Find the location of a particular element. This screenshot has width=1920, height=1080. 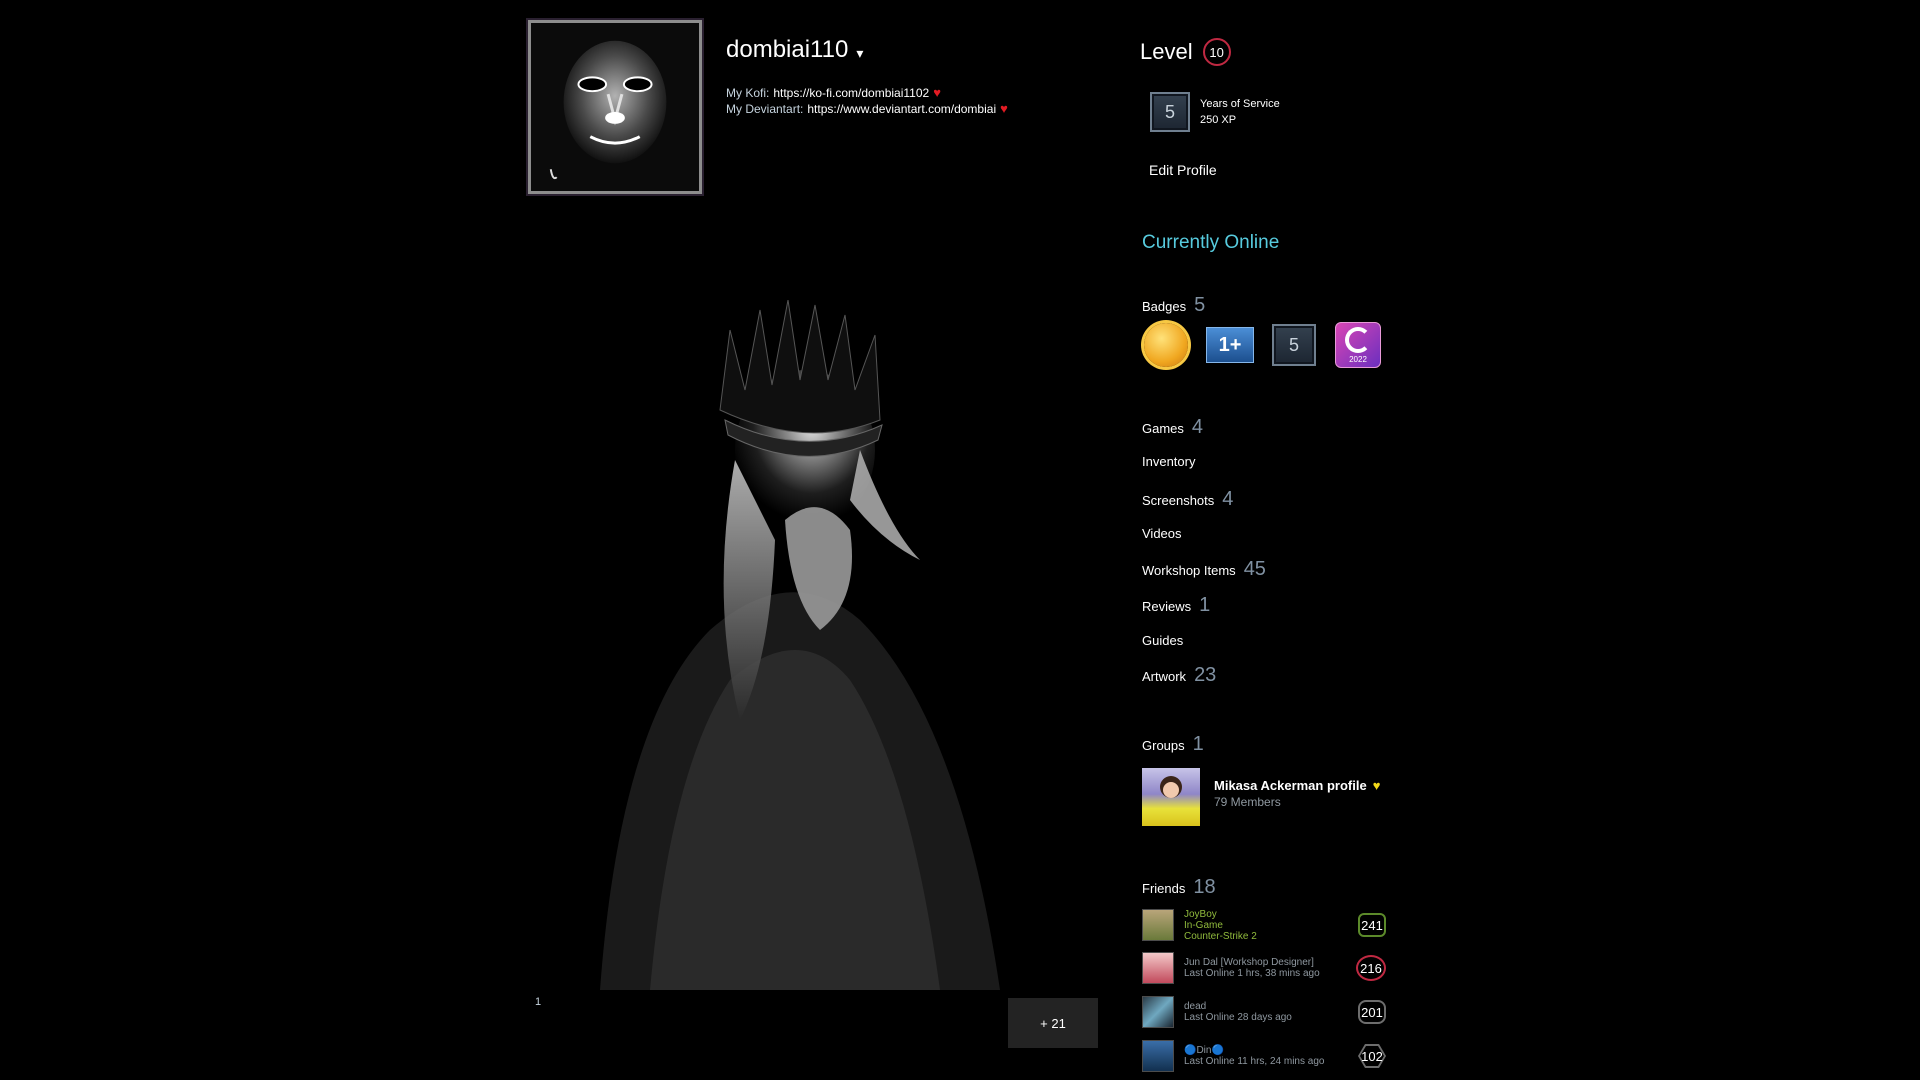

profile-level: Level 10 is located at coordinates (1185, 52).